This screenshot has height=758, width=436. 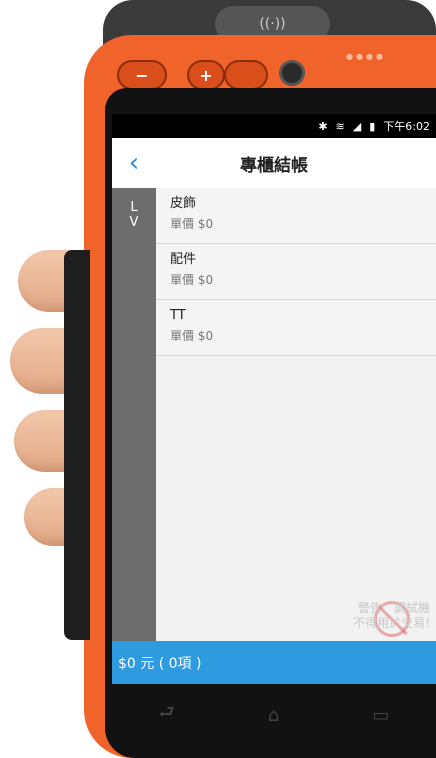 I want to click on item-name: 皮飾, so click(x=183, y=203).